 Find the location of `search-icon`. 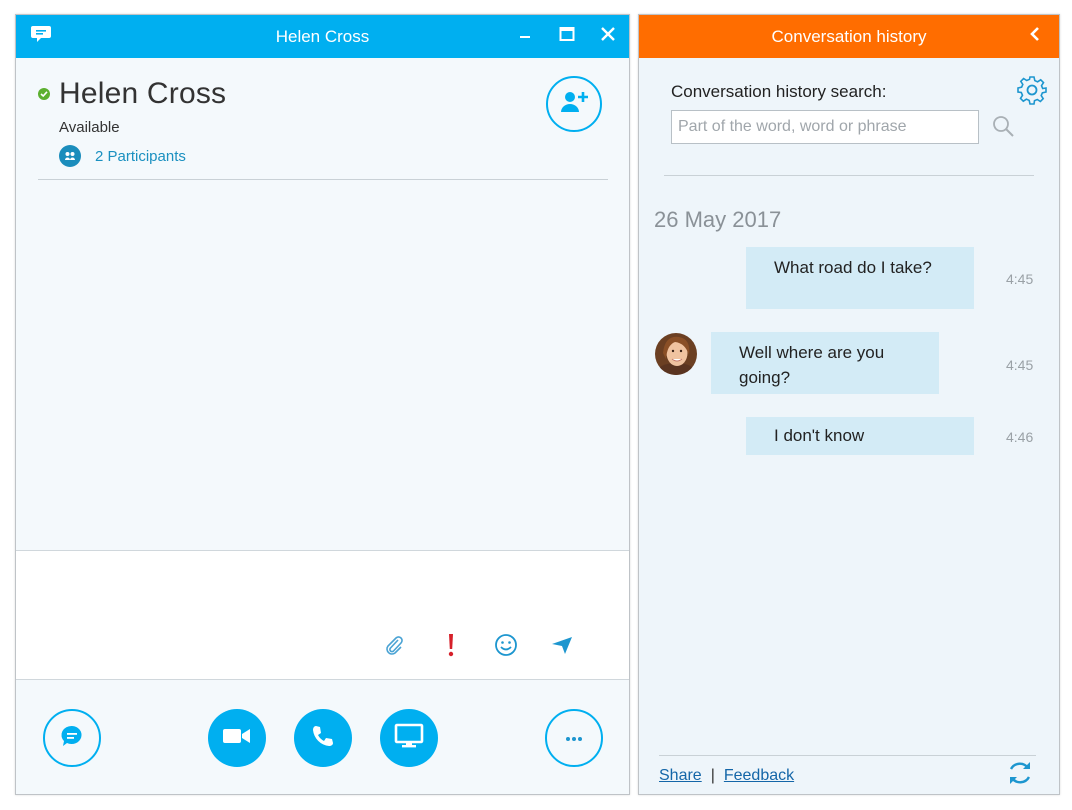

search-icon is located at coordinates (1003, 128).